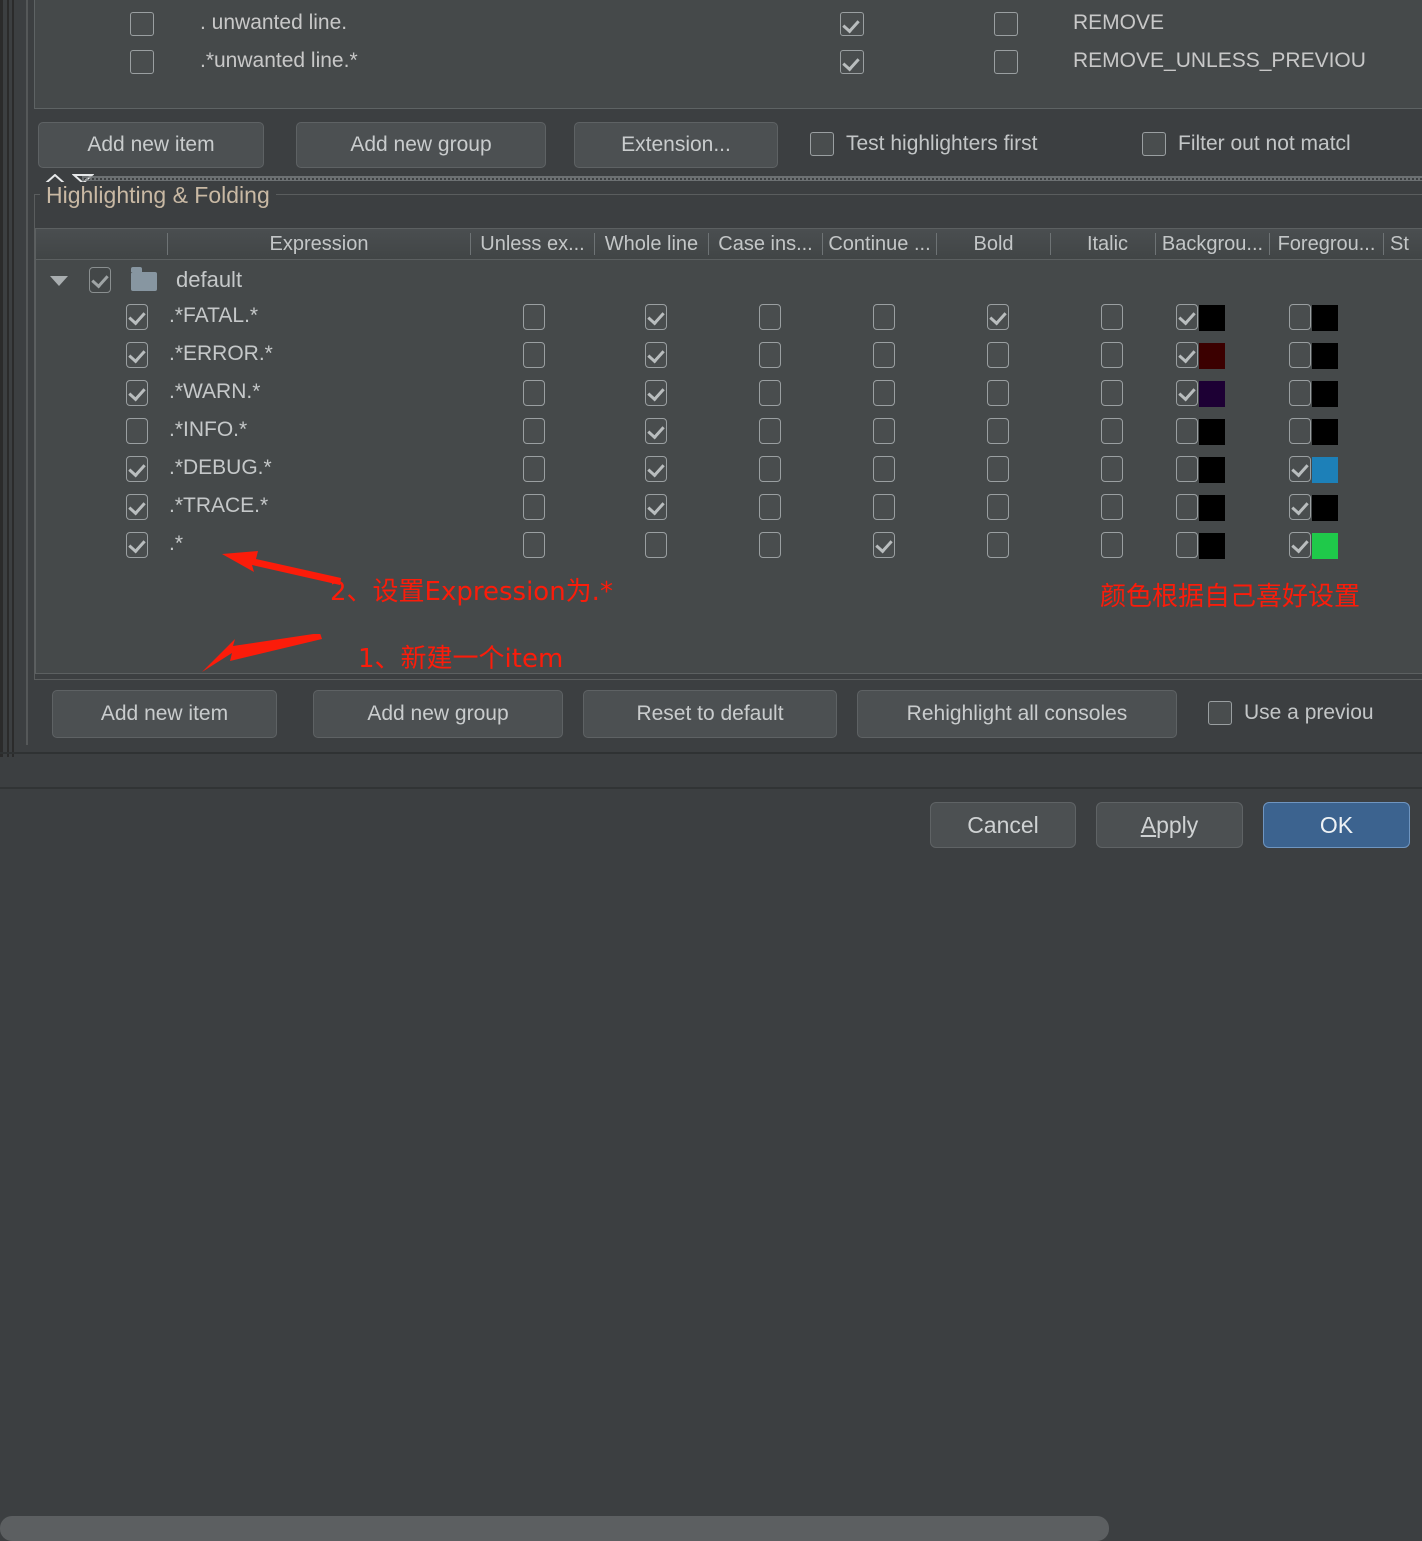  What do you see at coordinates (1169, 825) in the screenshot?
I see `apply-button: Apply` at bounding box center [1169, 825].